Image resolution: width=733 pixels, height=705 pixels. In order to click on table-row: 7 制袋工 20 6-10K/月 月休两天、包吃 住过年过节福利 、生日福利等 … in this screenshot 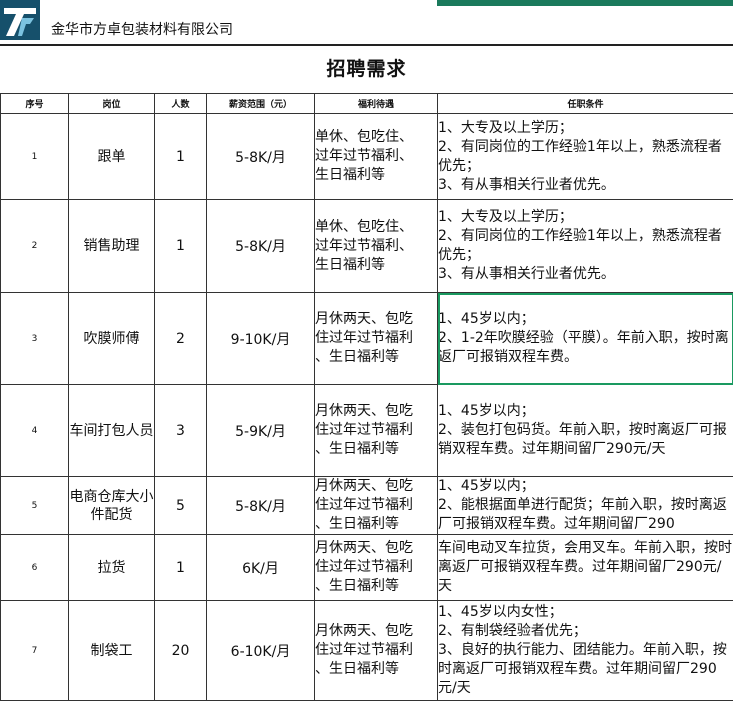, I will do `click(366, 650)`.